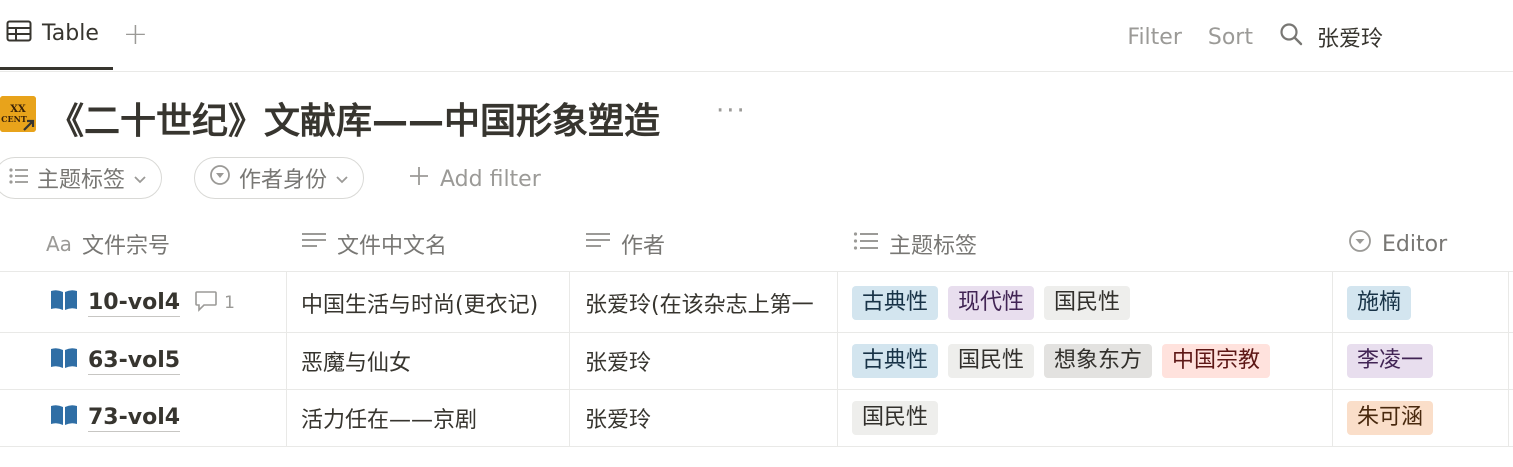 This screenshot has height=467, width=1513. What do you see at coordinates (991, 303) in the screenshot?
I see `tag: 现代性` at bounding box center [991, 303].